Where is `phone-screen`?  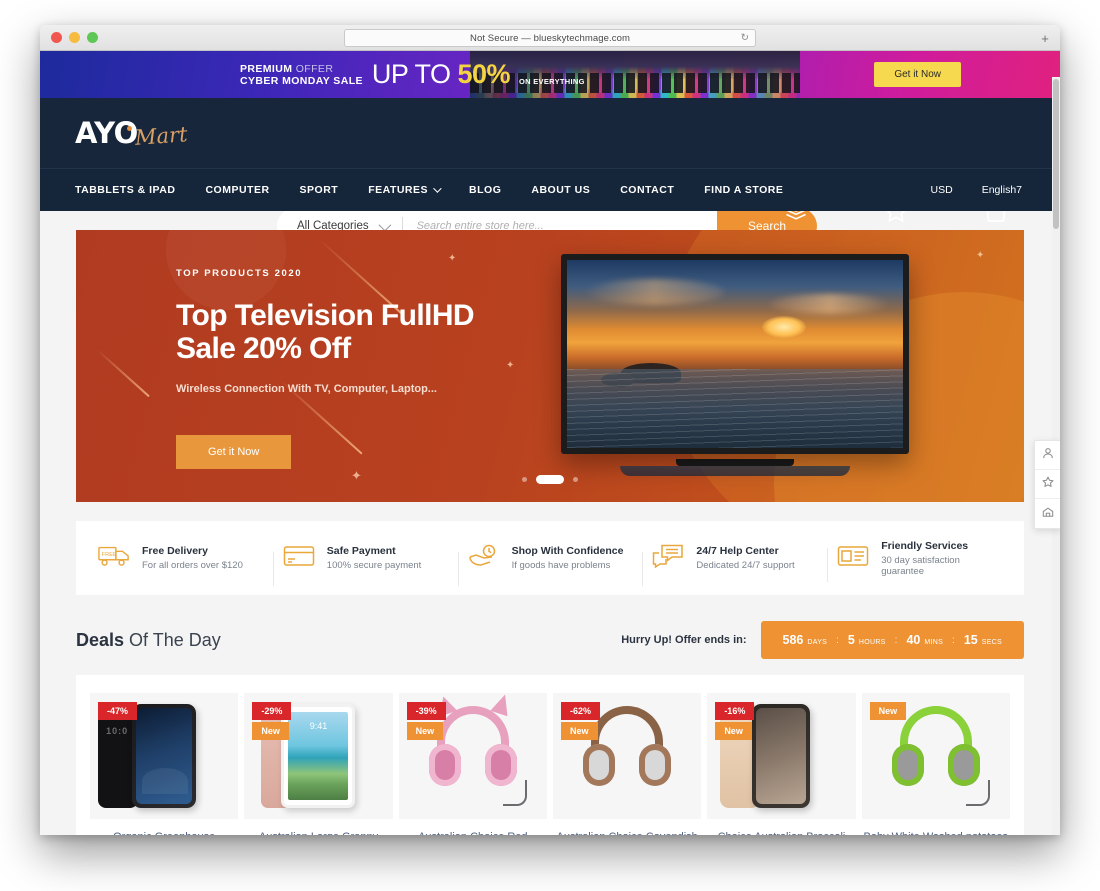
phone-screen is located at coordinates (781, 756).